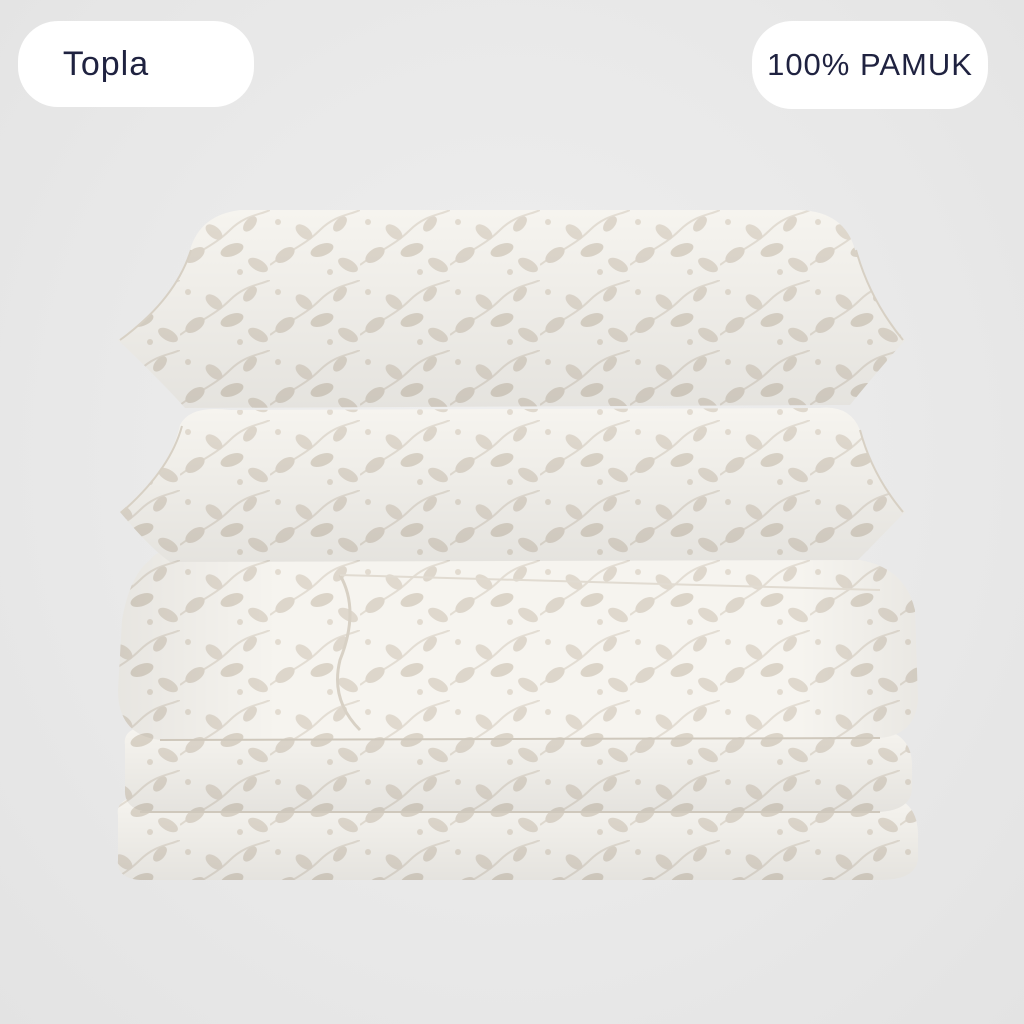 The width and height of the screenshot is (1024, 1024). Describe the element at coordinates (106, 63) in the screenshot. I see `fold-badge-label: Topla` at that location.